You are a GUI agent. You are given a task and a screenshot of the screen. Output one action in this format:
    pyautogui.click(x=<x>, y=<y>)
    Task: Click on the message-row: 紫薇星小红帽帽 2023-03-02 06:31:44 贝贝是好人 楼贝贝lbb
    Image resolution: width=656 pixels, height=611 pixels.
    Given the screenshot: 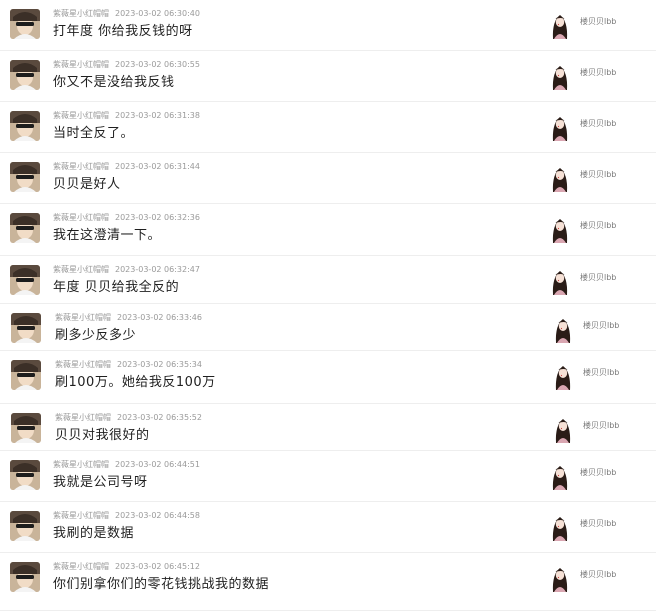 What is the action you would take?
    pyautogui.click(x=328, y=178)
    